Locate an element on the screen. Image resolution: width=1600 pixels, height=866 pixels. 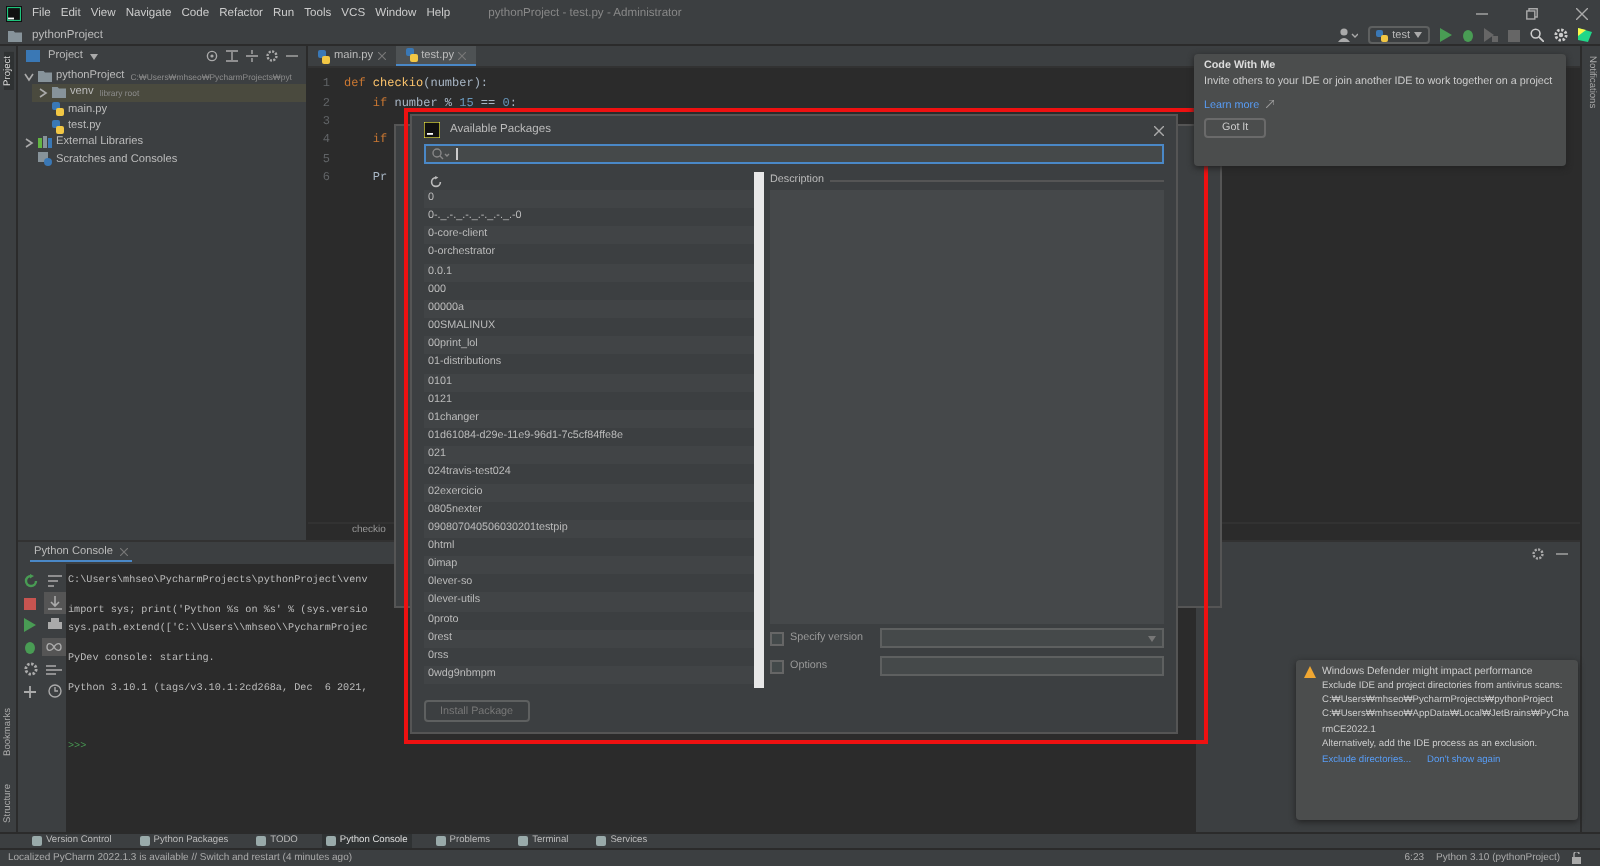
plus-icon is located at coordinates (30, 691).